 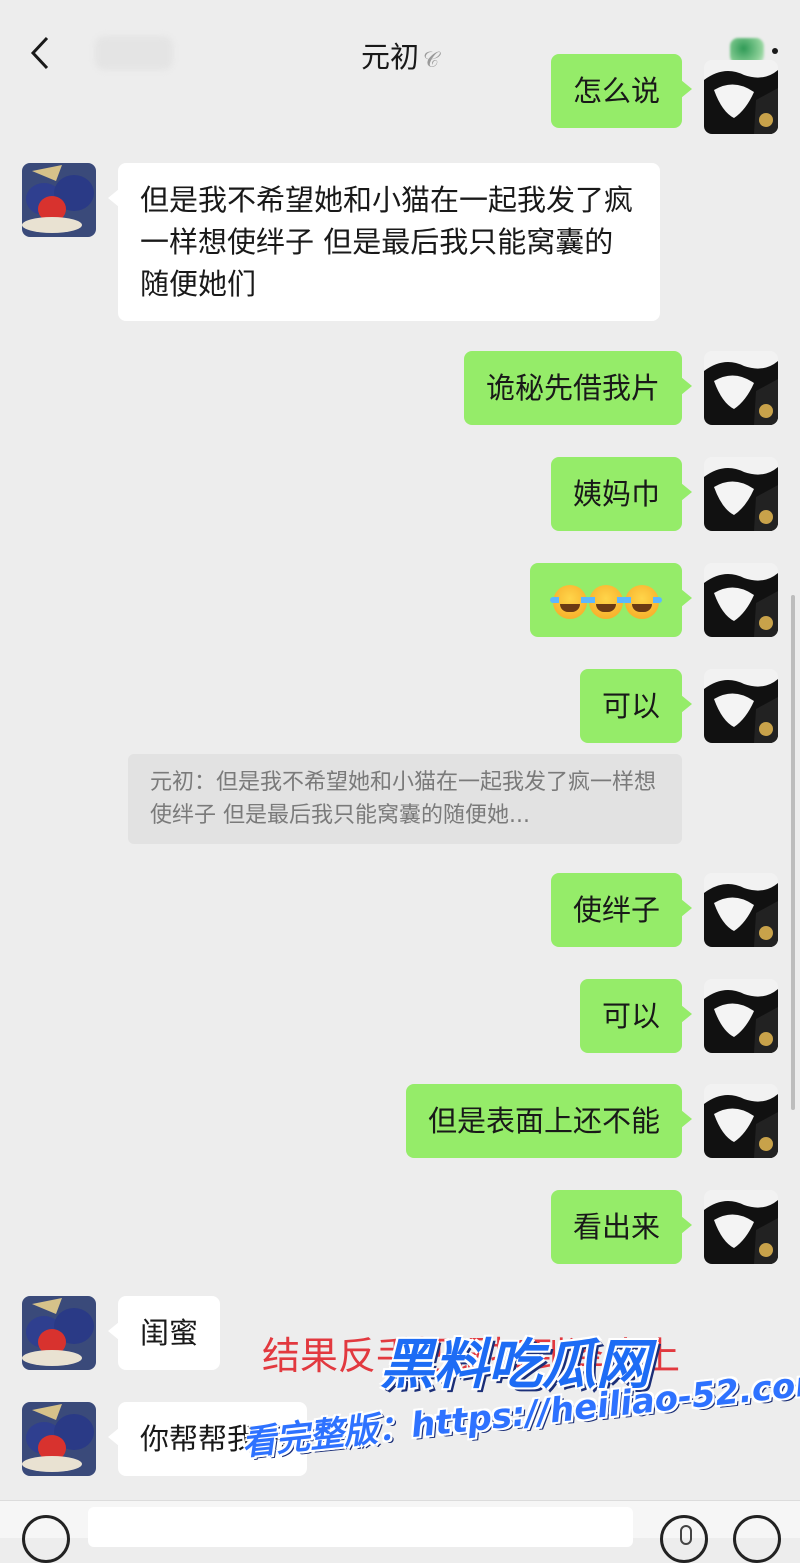 I want to click on message-bubble: 姨妈巾, so click(x=621, y=494).